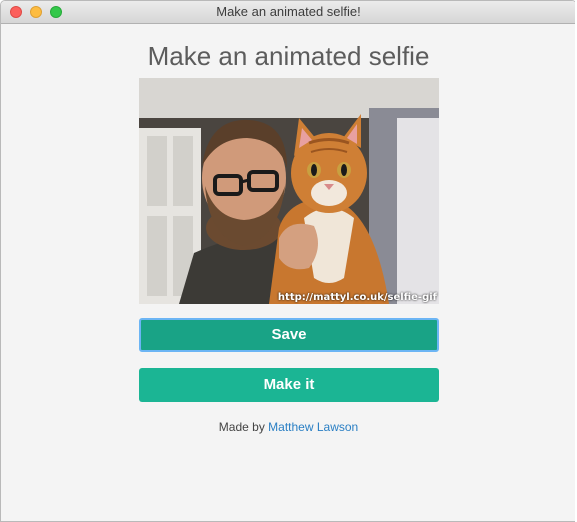 The height and width of the screenshot is (522, 577). I want to click on page-title: Make an animated selfie, so click(288, 56).